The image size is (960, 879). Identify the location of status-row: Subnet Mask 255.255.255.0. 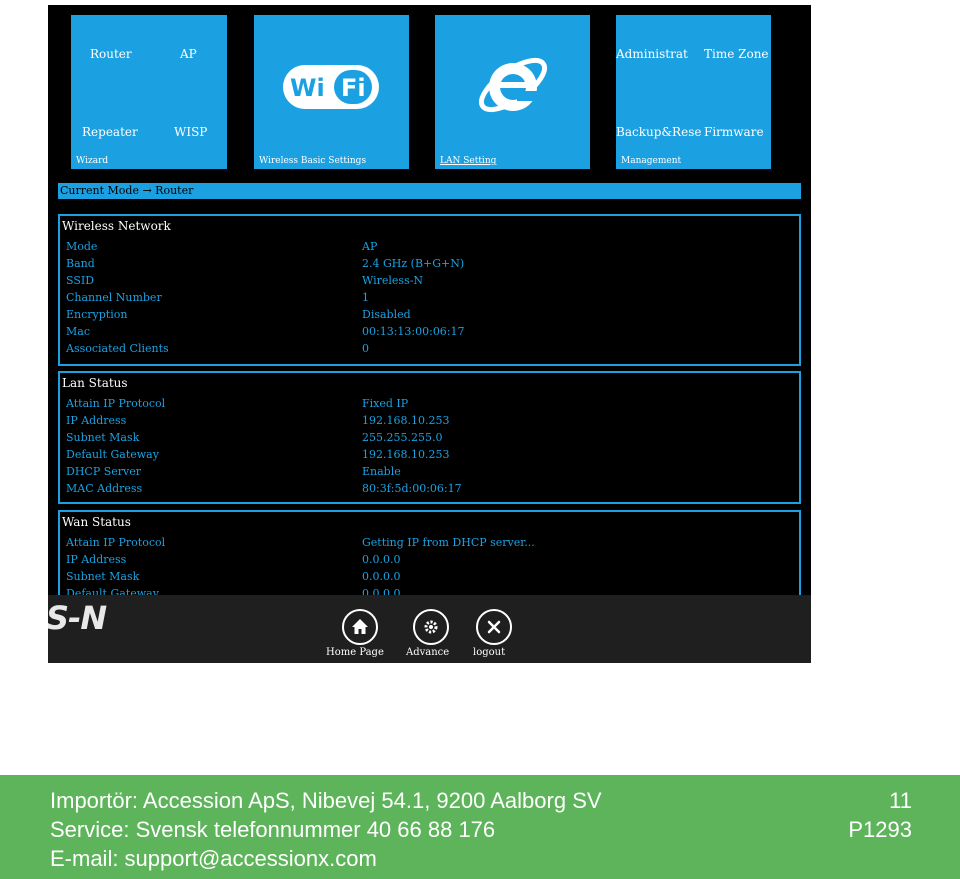
(426, 439).